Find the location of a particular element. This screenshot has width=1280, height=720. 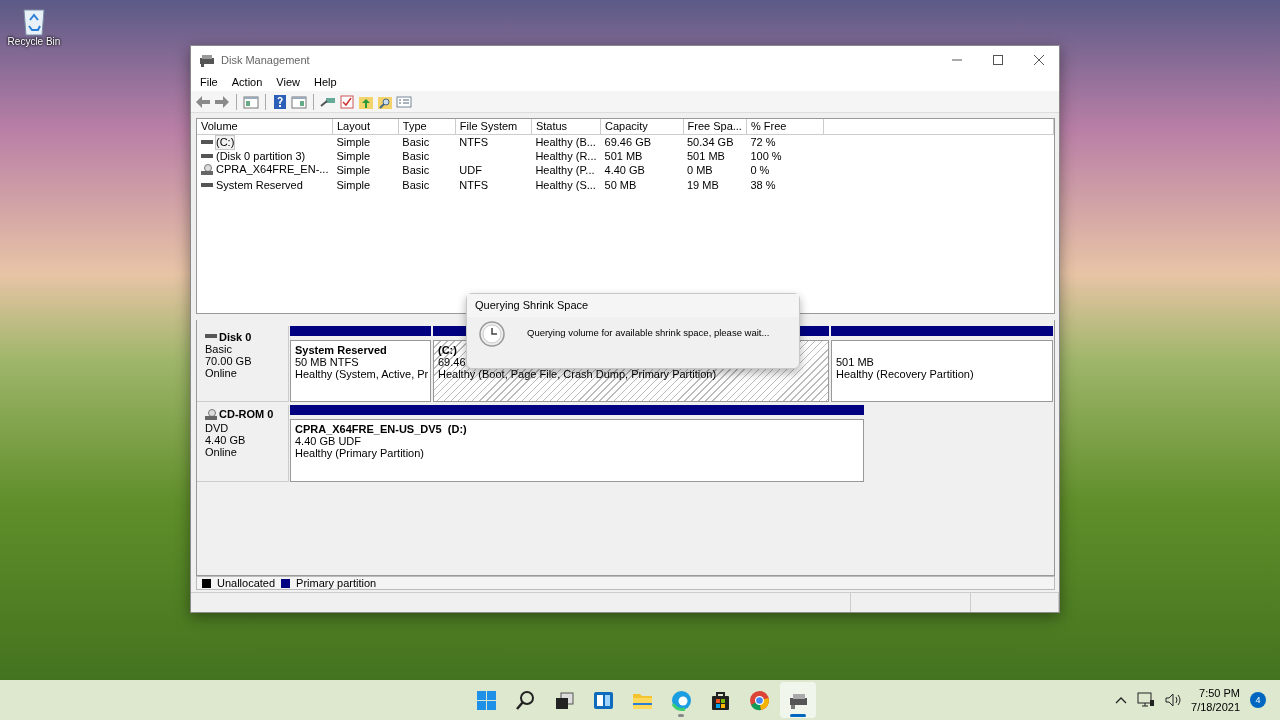

maximize-icon is located at coordinates (997, 60).